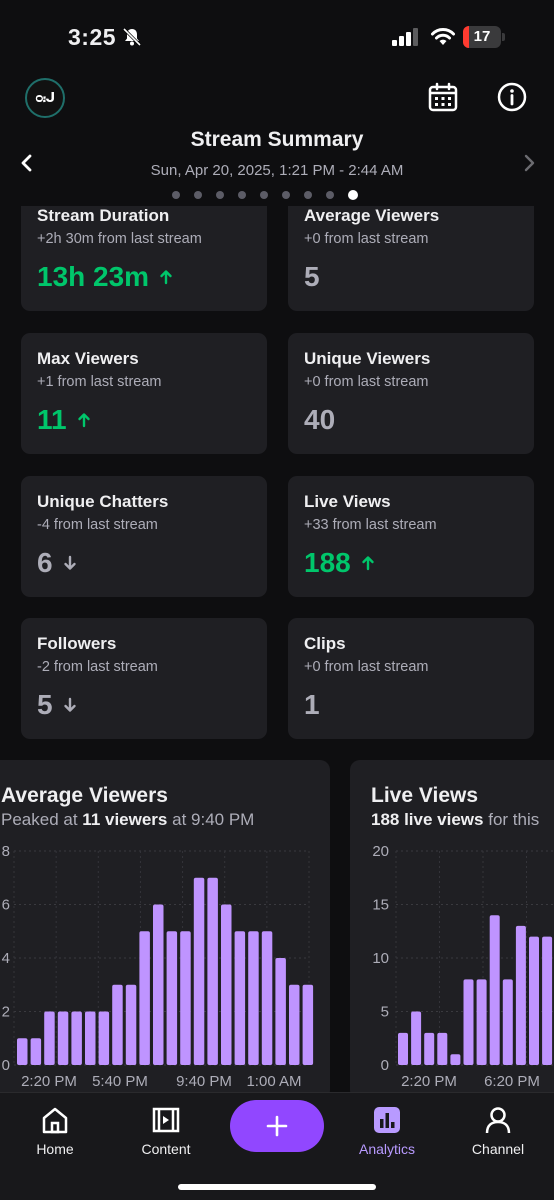 The height and width of the screenshot is (1200, 554). Describe the element at coordinates (385, 1012) in the screenshot. I see `y-tick-label: 5` at that location.